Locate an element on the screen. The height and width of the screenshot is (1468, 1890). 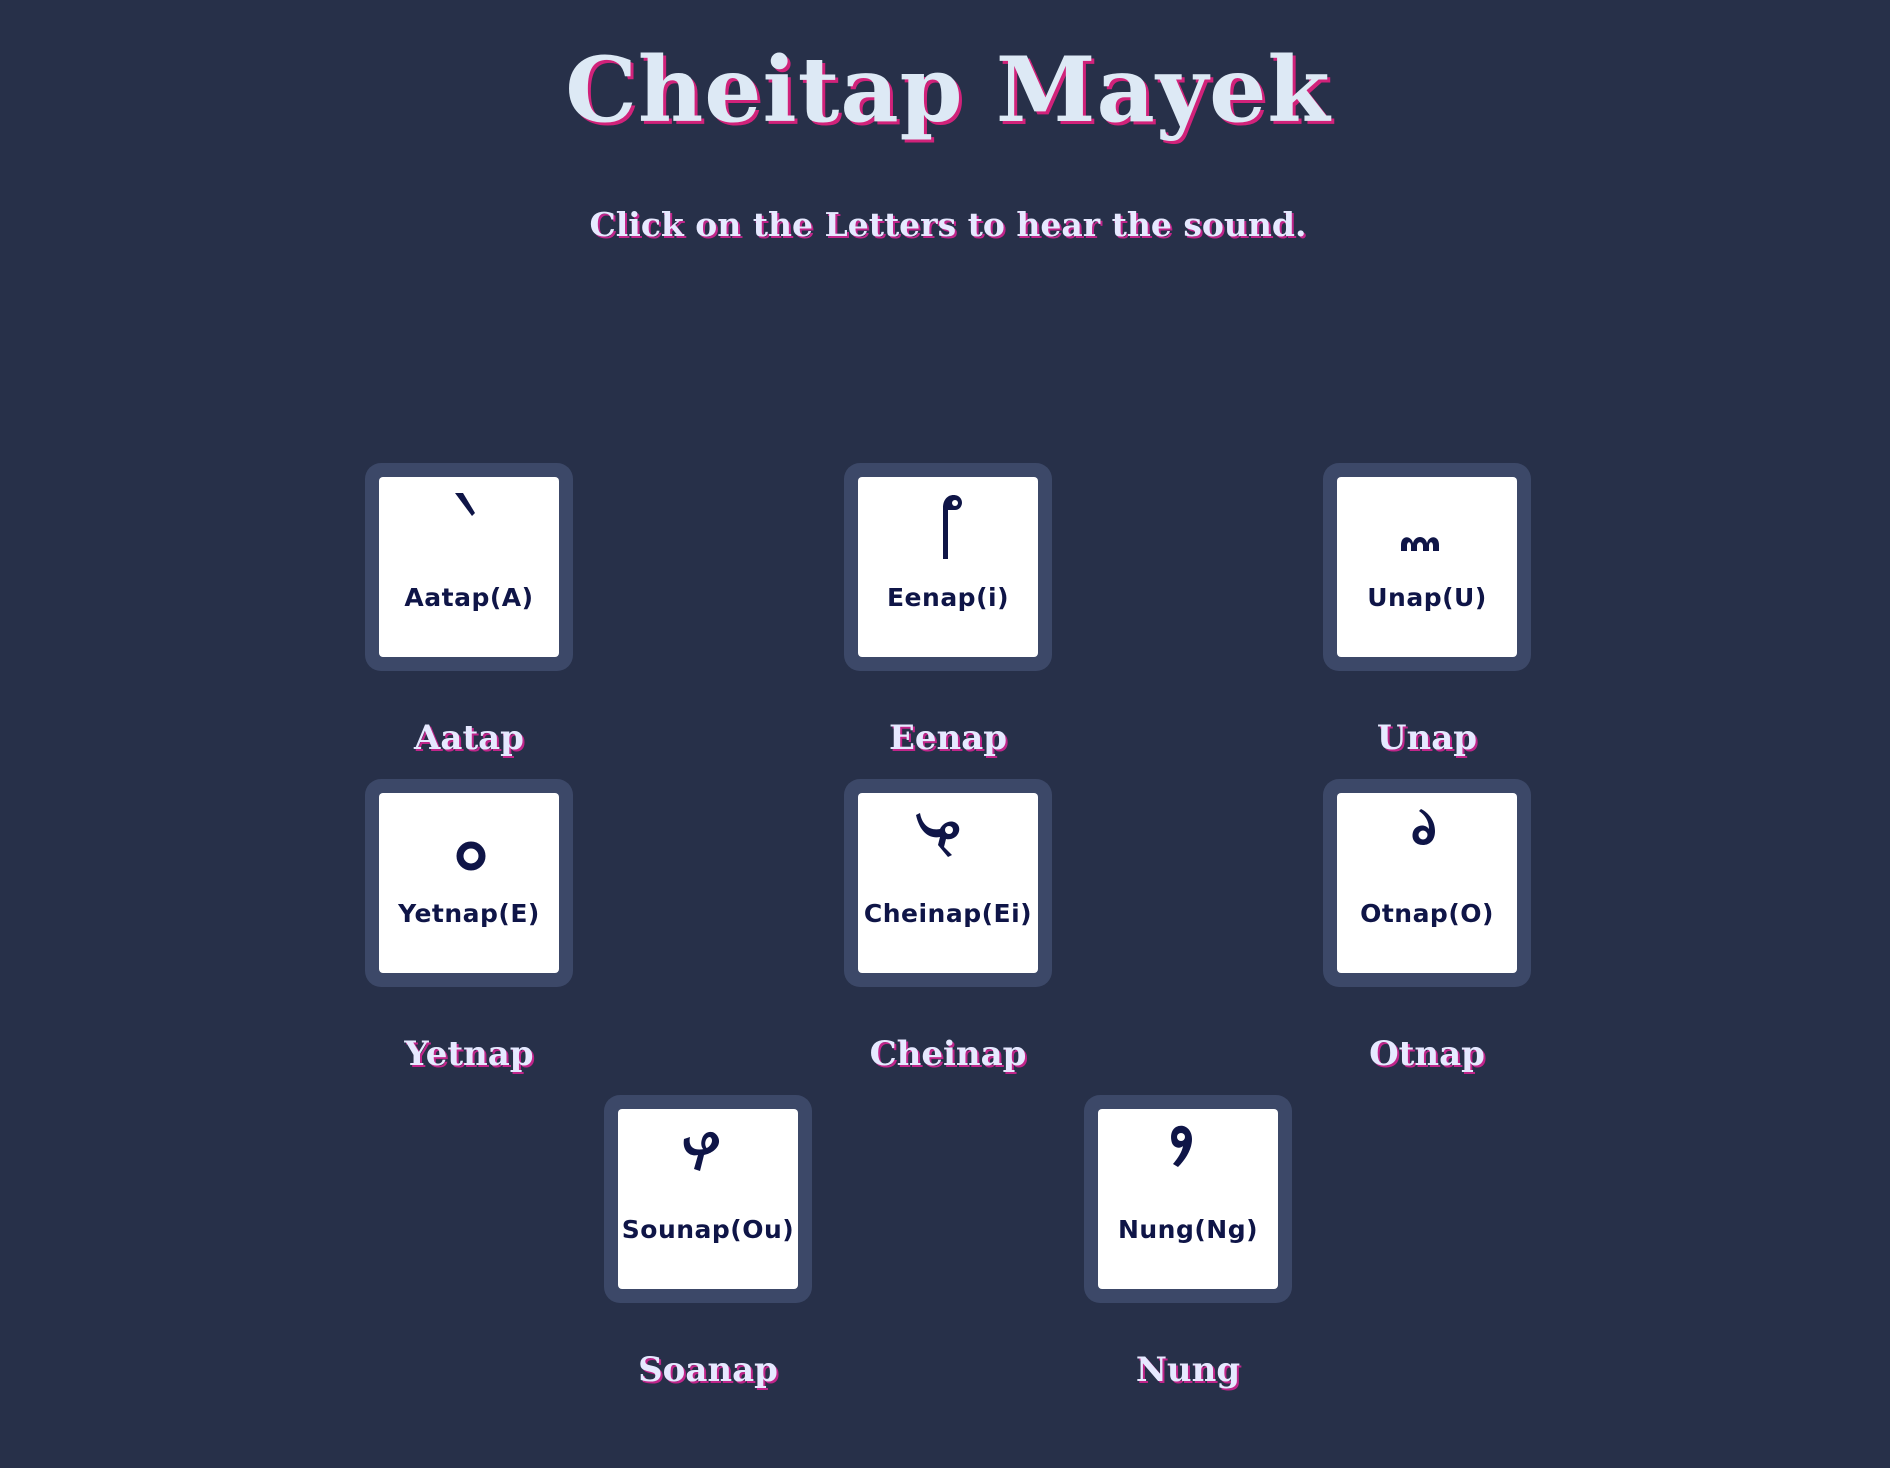
letter-key-label: Cheinap(Ei) is located at coordinates (948, 913).